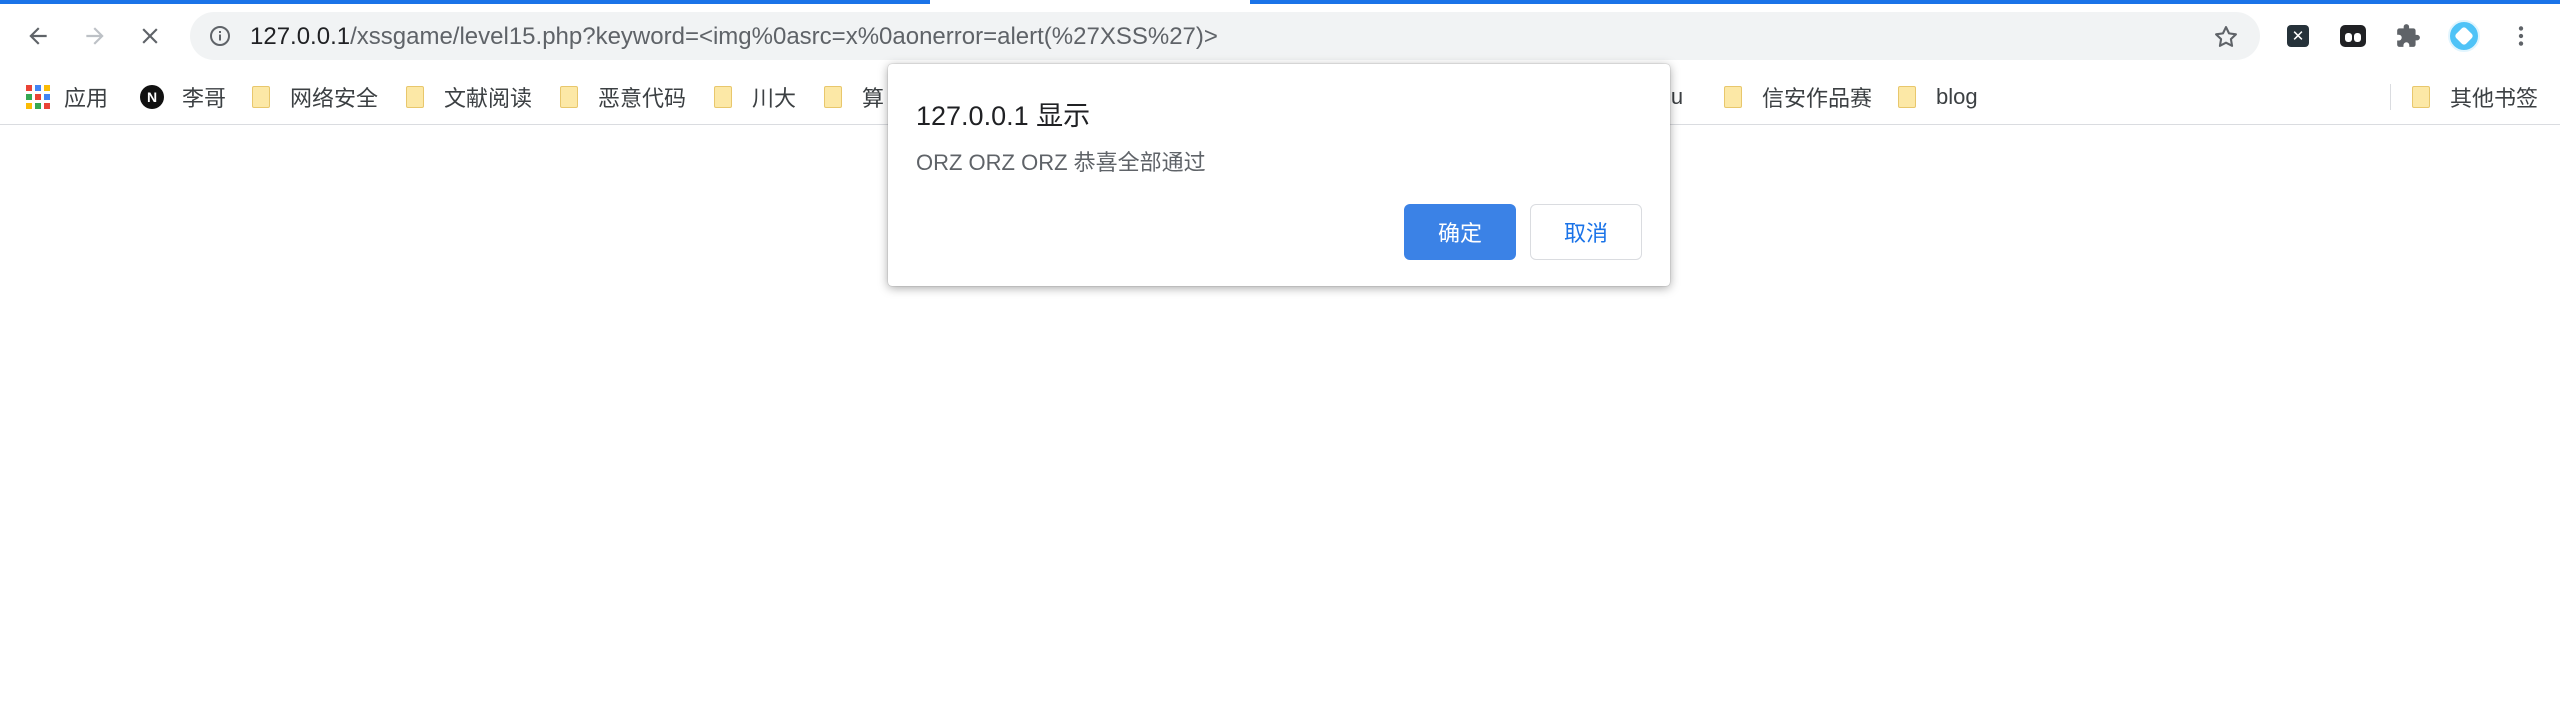 The height and width of the screenshot is (725, 2560). I want to click on bookmark-lige: N 李哥, so click(183, 97).